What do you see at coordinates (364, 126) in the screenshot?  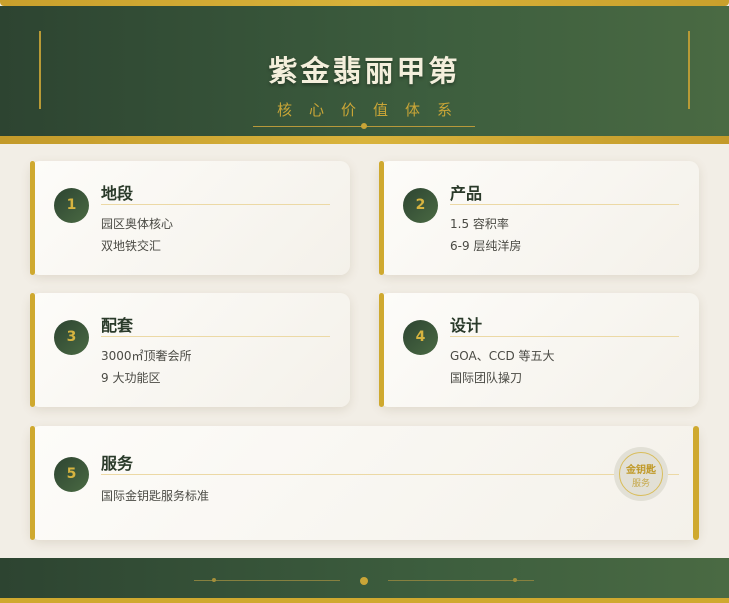 I see `subtitle-divider-dot` at bounding box center [364, 126].